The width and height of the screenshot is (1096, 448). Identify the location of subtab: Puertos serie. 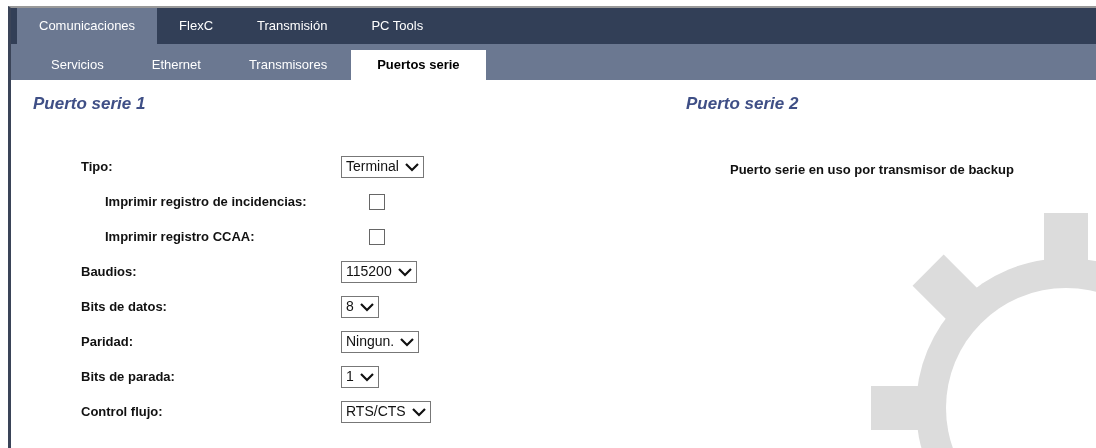
(418, 65).